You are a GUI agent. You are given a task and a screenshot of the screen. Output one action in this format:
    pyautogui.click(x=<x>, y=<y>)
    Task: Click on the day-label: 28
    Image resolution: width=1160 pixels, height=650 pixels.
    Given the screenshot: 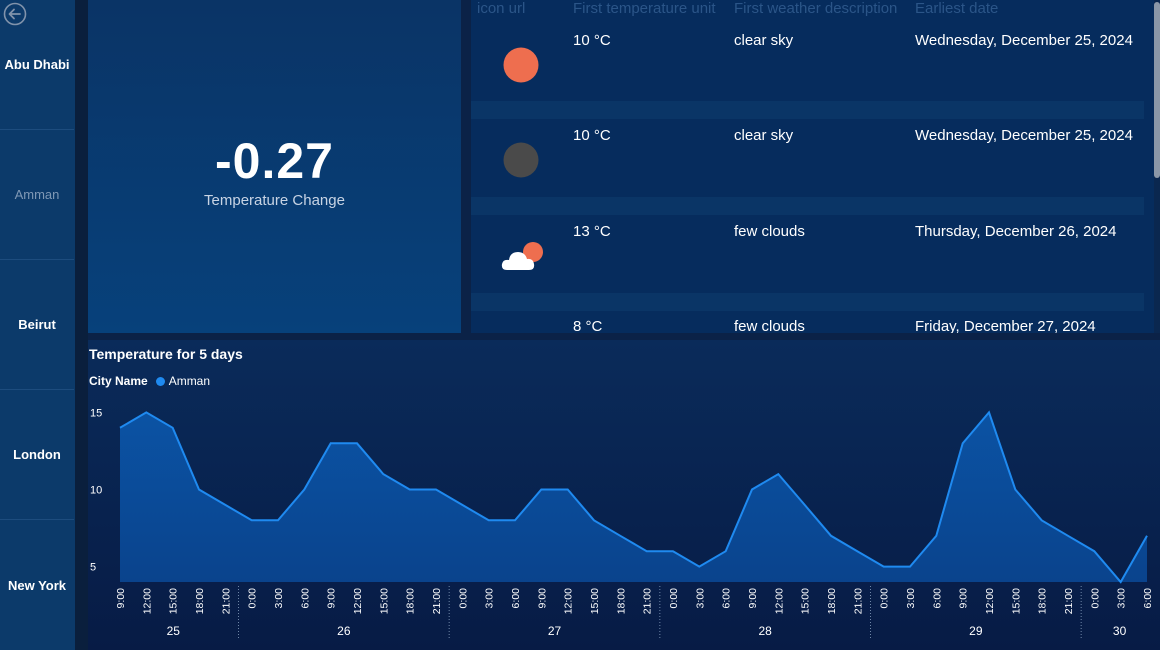 What is the action you would take?
    pyautogui.click(x=765, y=631)
    